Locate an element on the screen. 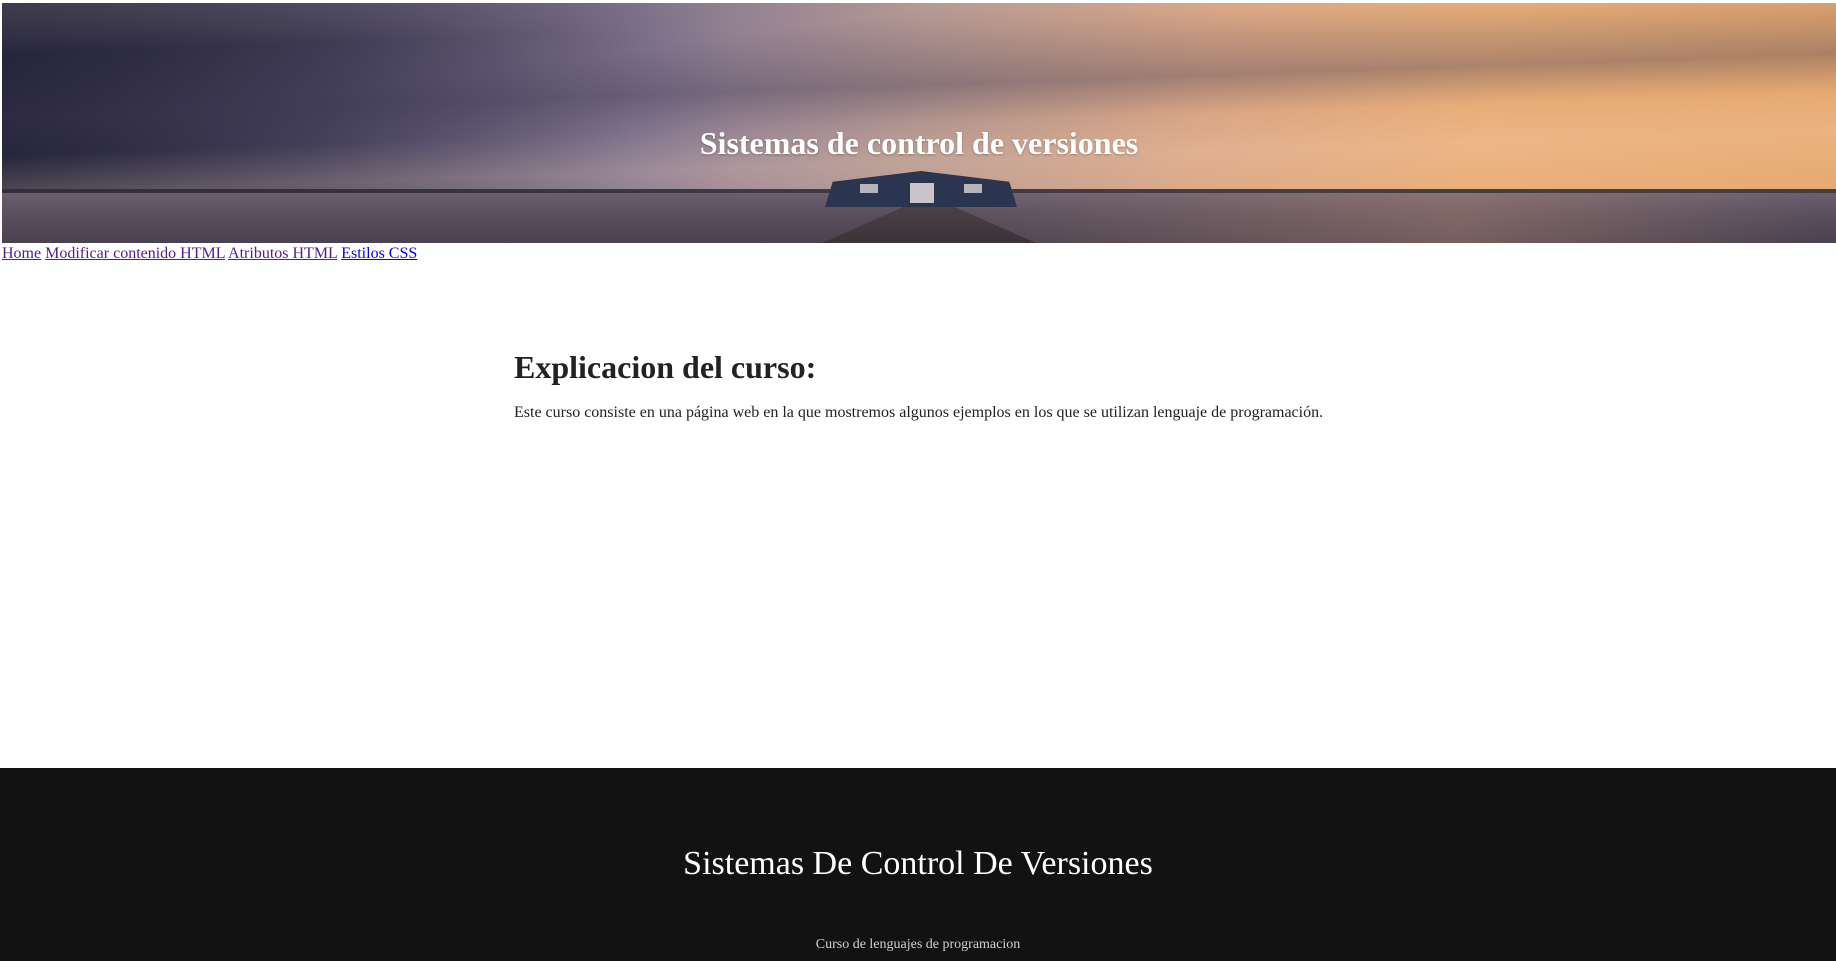 The image size is (1836, 961). section-heading: Explicacion del curso: is located at coordinates (665, 367).